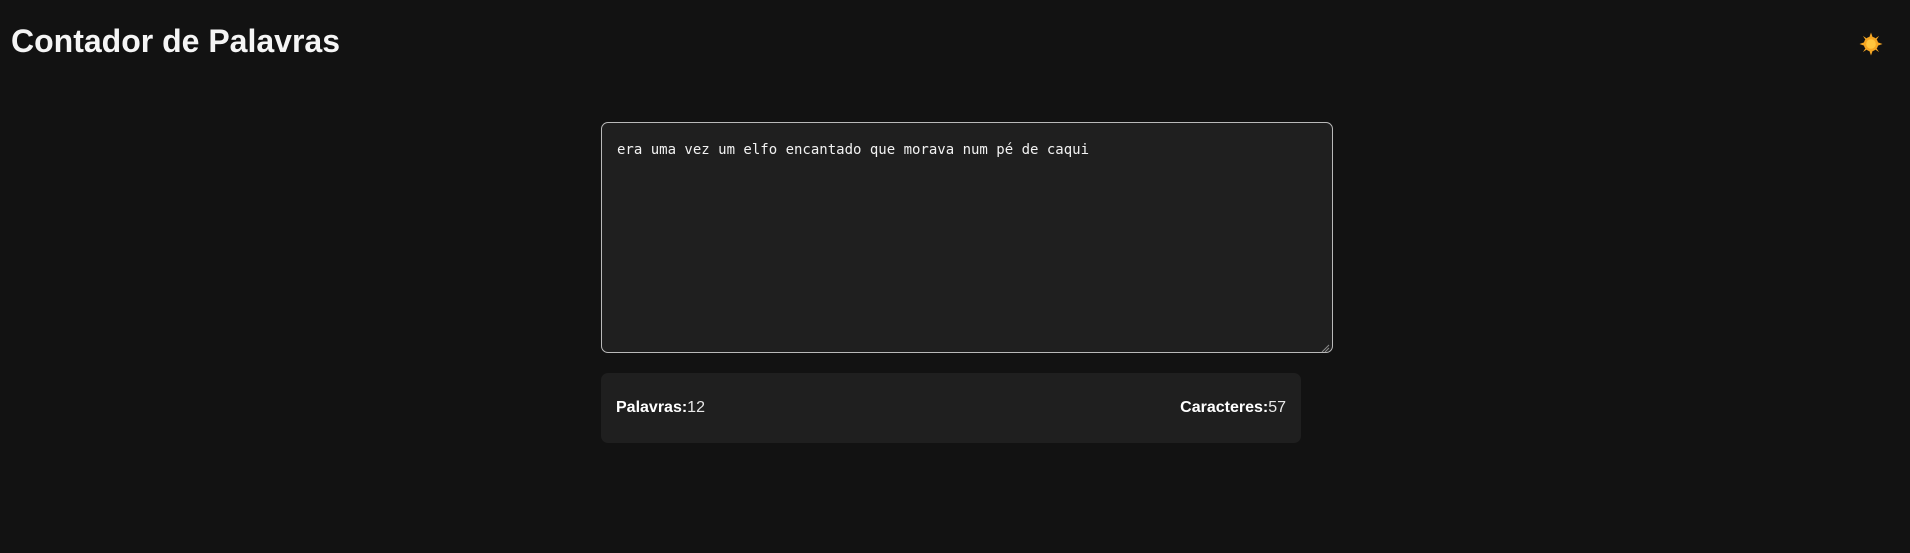 This screenshot has width=1910, height=553. Describe the element at coordinates (652, 407) in the screenshot. I see `word-count-label: Palavras:` at that location.